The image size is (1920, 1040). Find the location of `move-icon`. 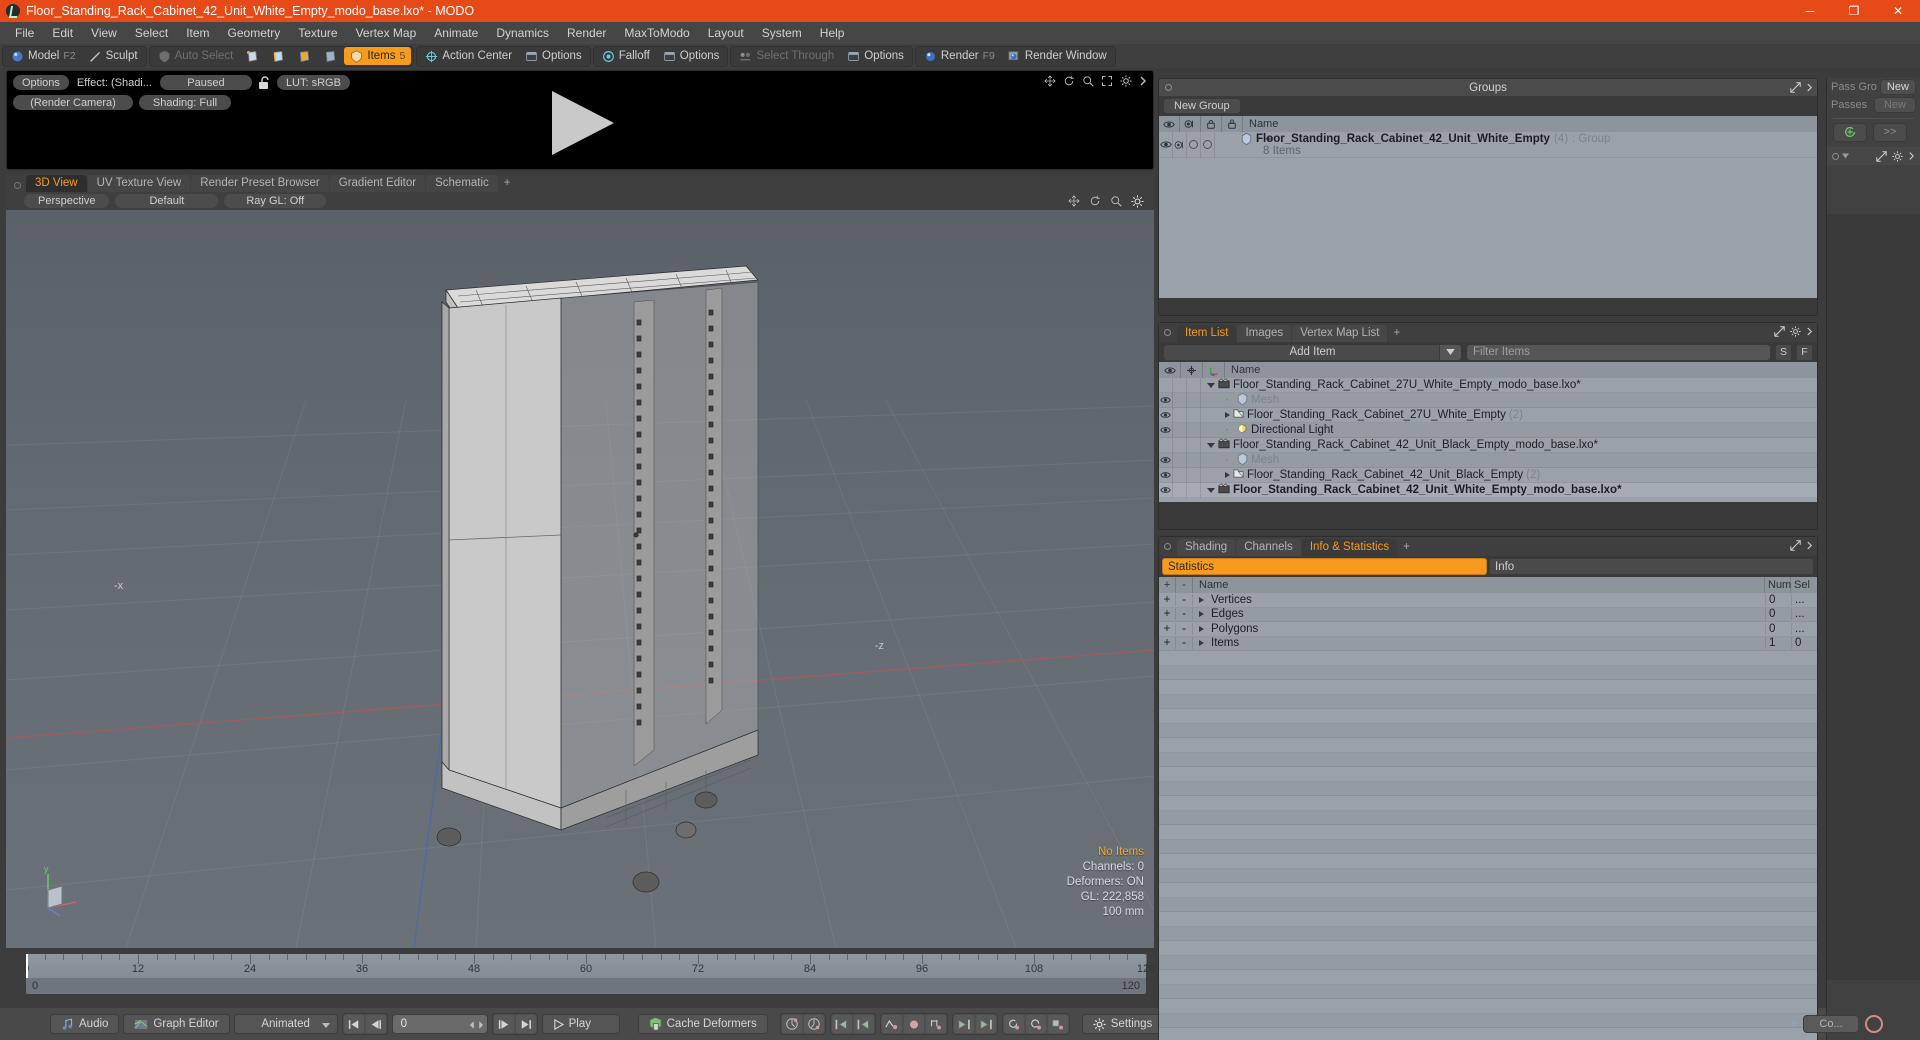

move-icon is located at coordinates (1050, 81).